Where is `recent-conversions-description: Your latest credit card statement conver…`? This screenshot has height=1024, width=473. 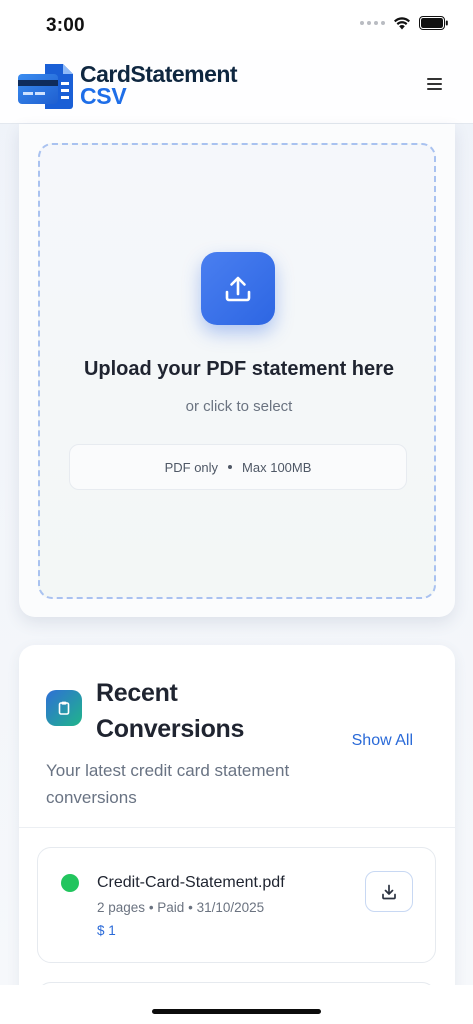
recent-conversions-description: Your latest credit card statement conver… is located at coordinates (168, 784).